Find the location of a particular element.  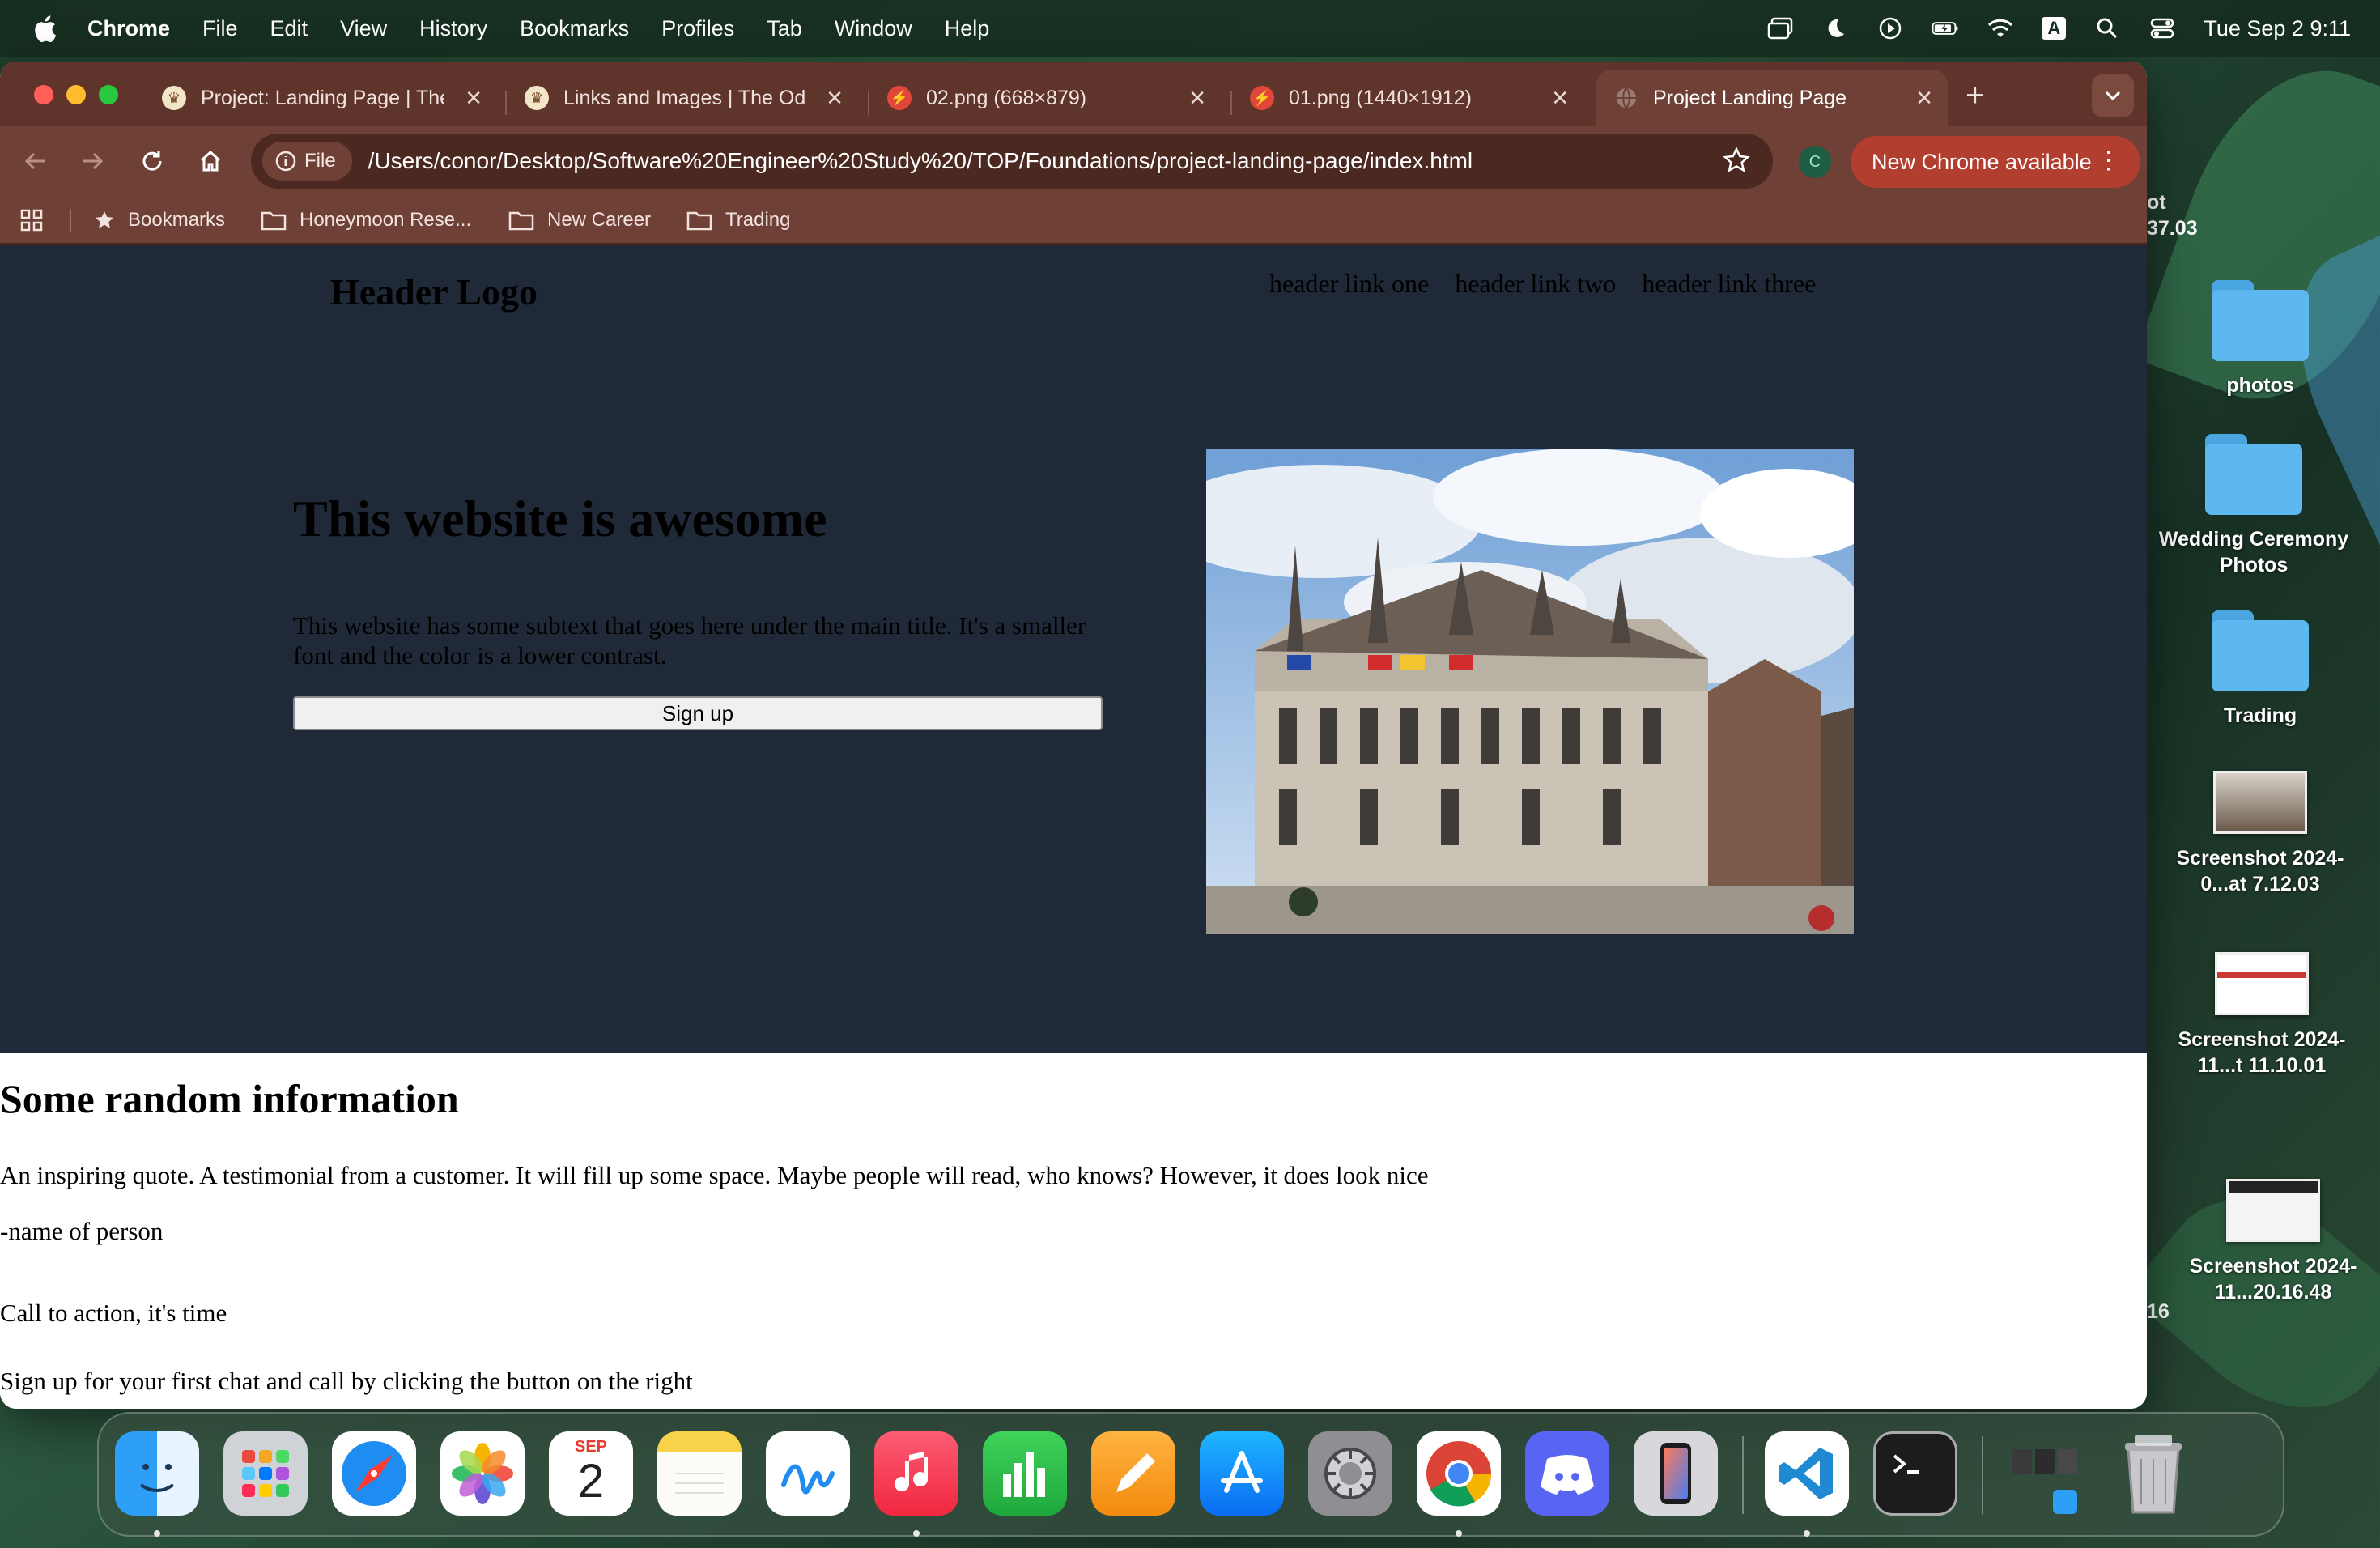

tab-title: Links and Images | The Odin Project is located at coordinates (685, 97).